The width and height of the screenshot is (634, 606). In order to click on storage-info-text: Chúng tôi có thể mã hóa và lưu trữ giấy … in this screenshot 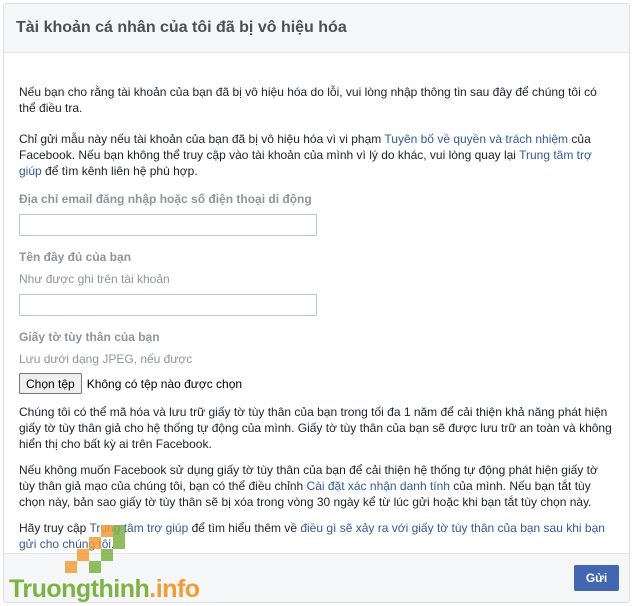, I will do `click(315, 428)`.